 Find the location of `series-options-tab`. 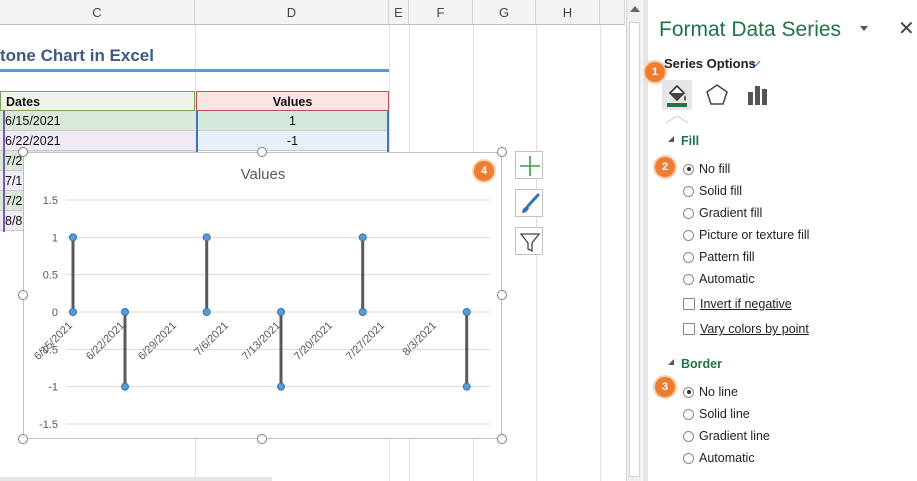

series-options-tab is located at coordinates (757, 95).